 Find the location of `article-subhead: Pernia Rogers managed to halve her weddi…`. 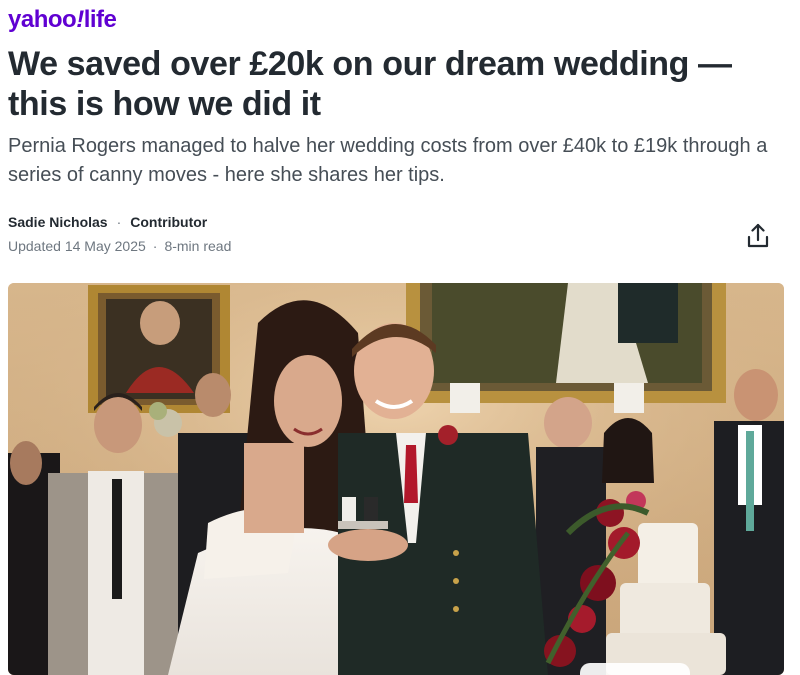

article-subhead: Pernia Rogers managed to halve her weddi… is located at coordinates (388, 160).